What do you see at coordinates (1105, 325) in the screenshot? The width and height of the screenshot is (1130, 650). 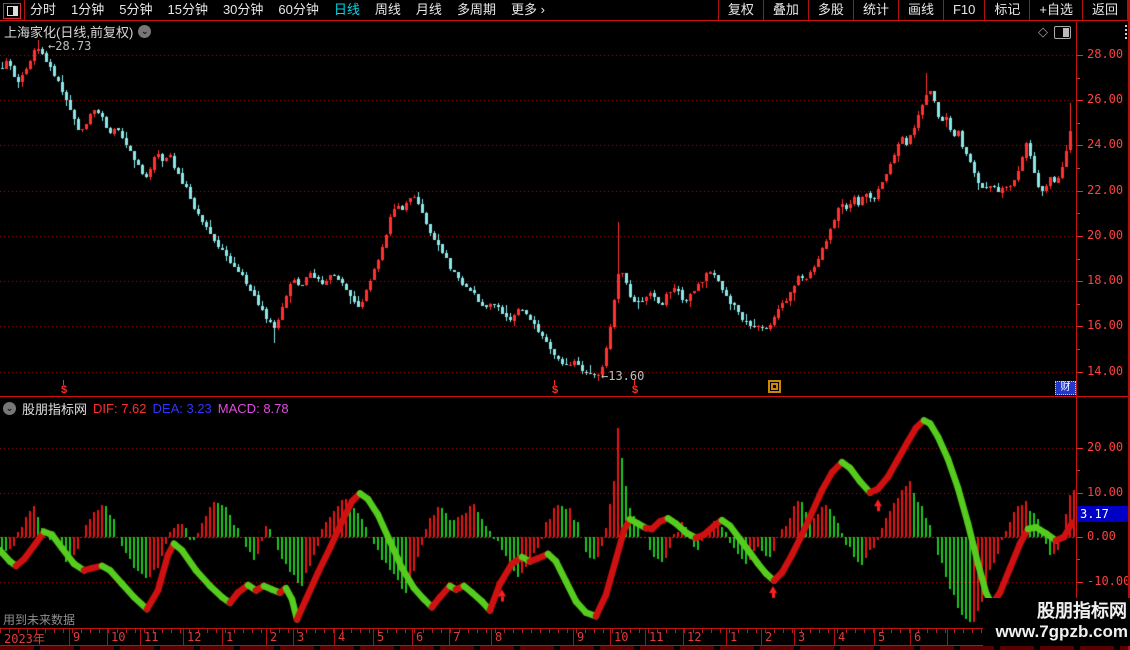 I see `price-tick-label: 16.00` at bounding box center [1105, 325].